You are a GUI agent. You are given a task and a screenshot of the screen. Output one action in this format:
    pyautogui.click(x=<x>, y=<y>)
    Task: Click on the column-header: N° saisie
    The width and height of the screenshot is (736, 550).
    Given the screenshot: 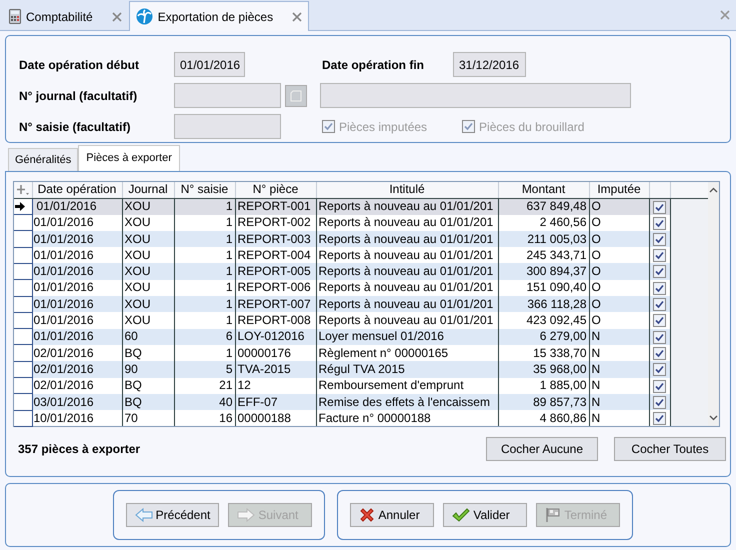 What is the action you would take?
    pyautogui.click(x=204, y=190)
    